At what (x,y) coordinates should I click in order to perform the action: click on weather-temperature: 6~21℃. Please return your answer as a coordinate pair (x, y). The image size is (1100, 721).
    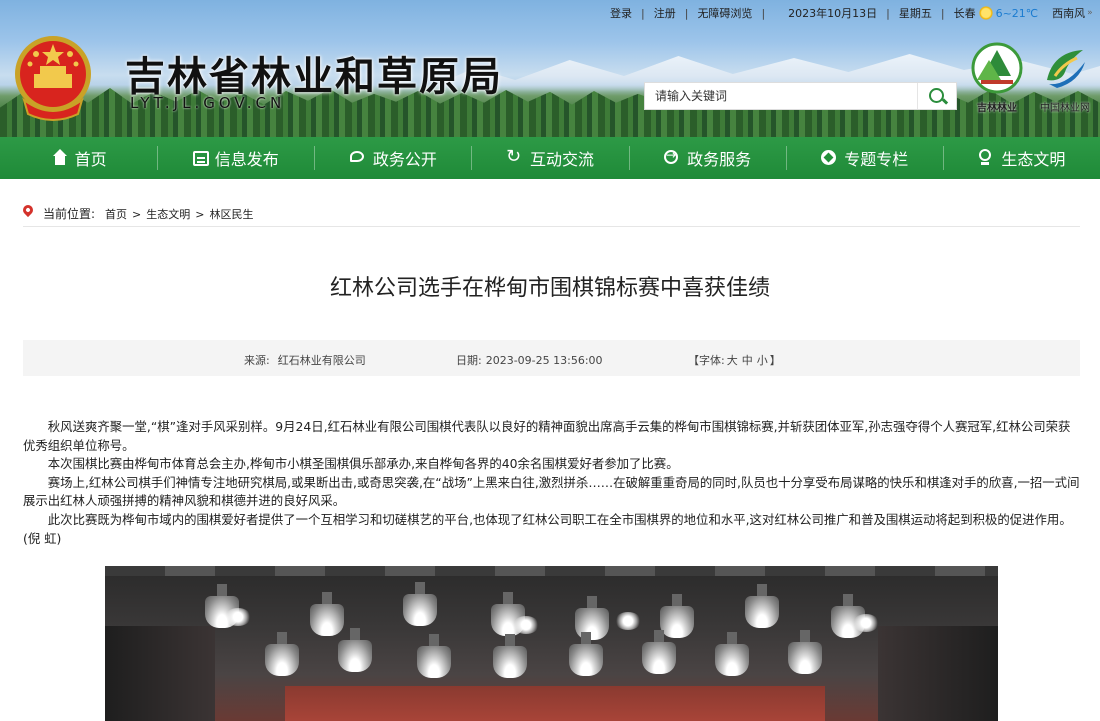
    Looking at the image, I should click on (1017, 13).